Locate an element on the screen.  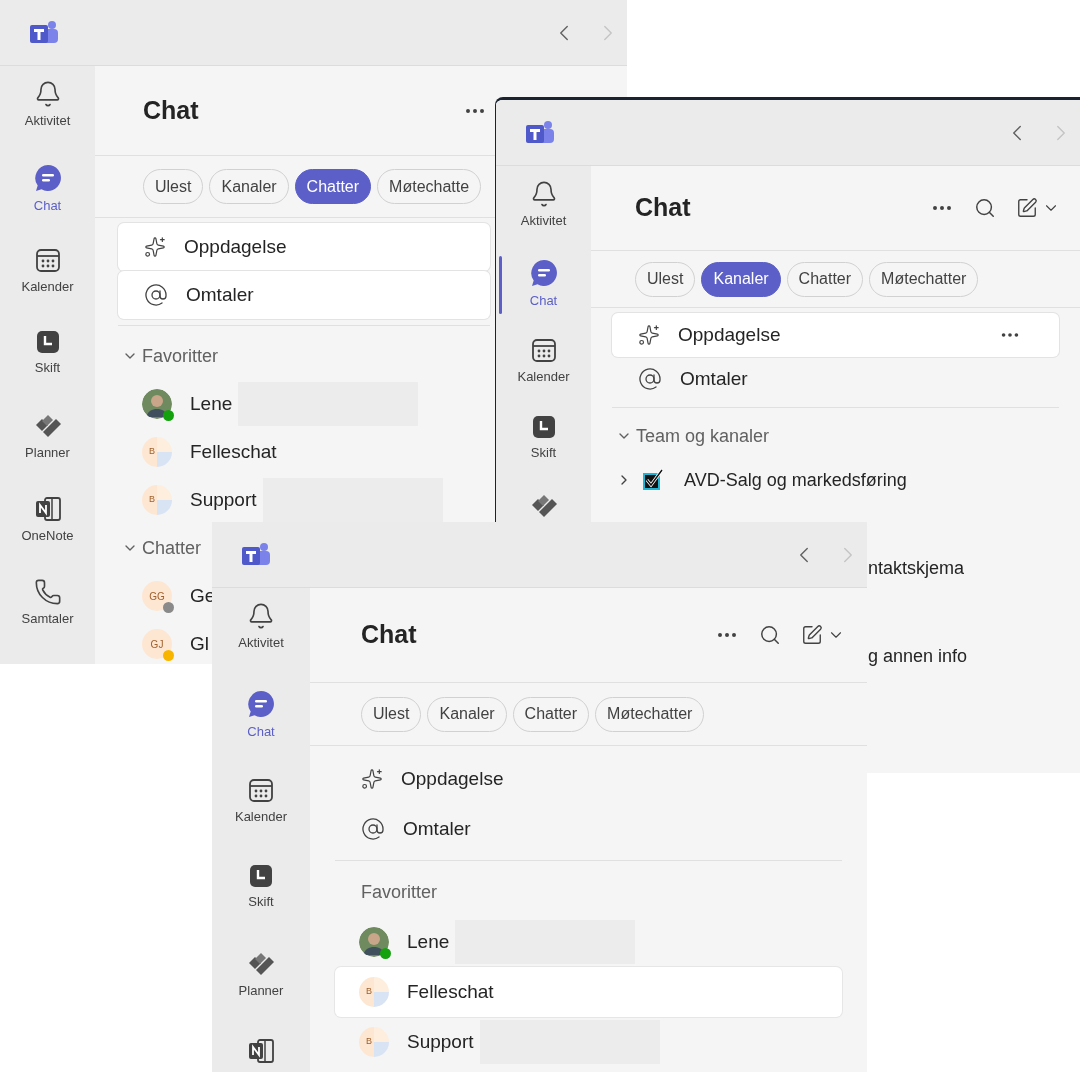
section-title: Chatter is located at coordinates (172, 548).